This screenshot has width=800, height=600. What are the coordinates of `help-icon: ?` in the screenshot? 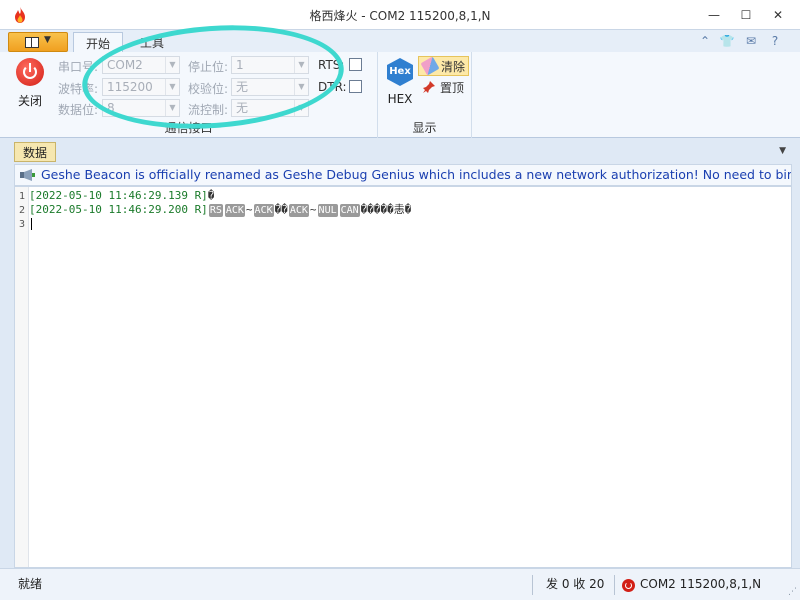 It's located at (775, 42).